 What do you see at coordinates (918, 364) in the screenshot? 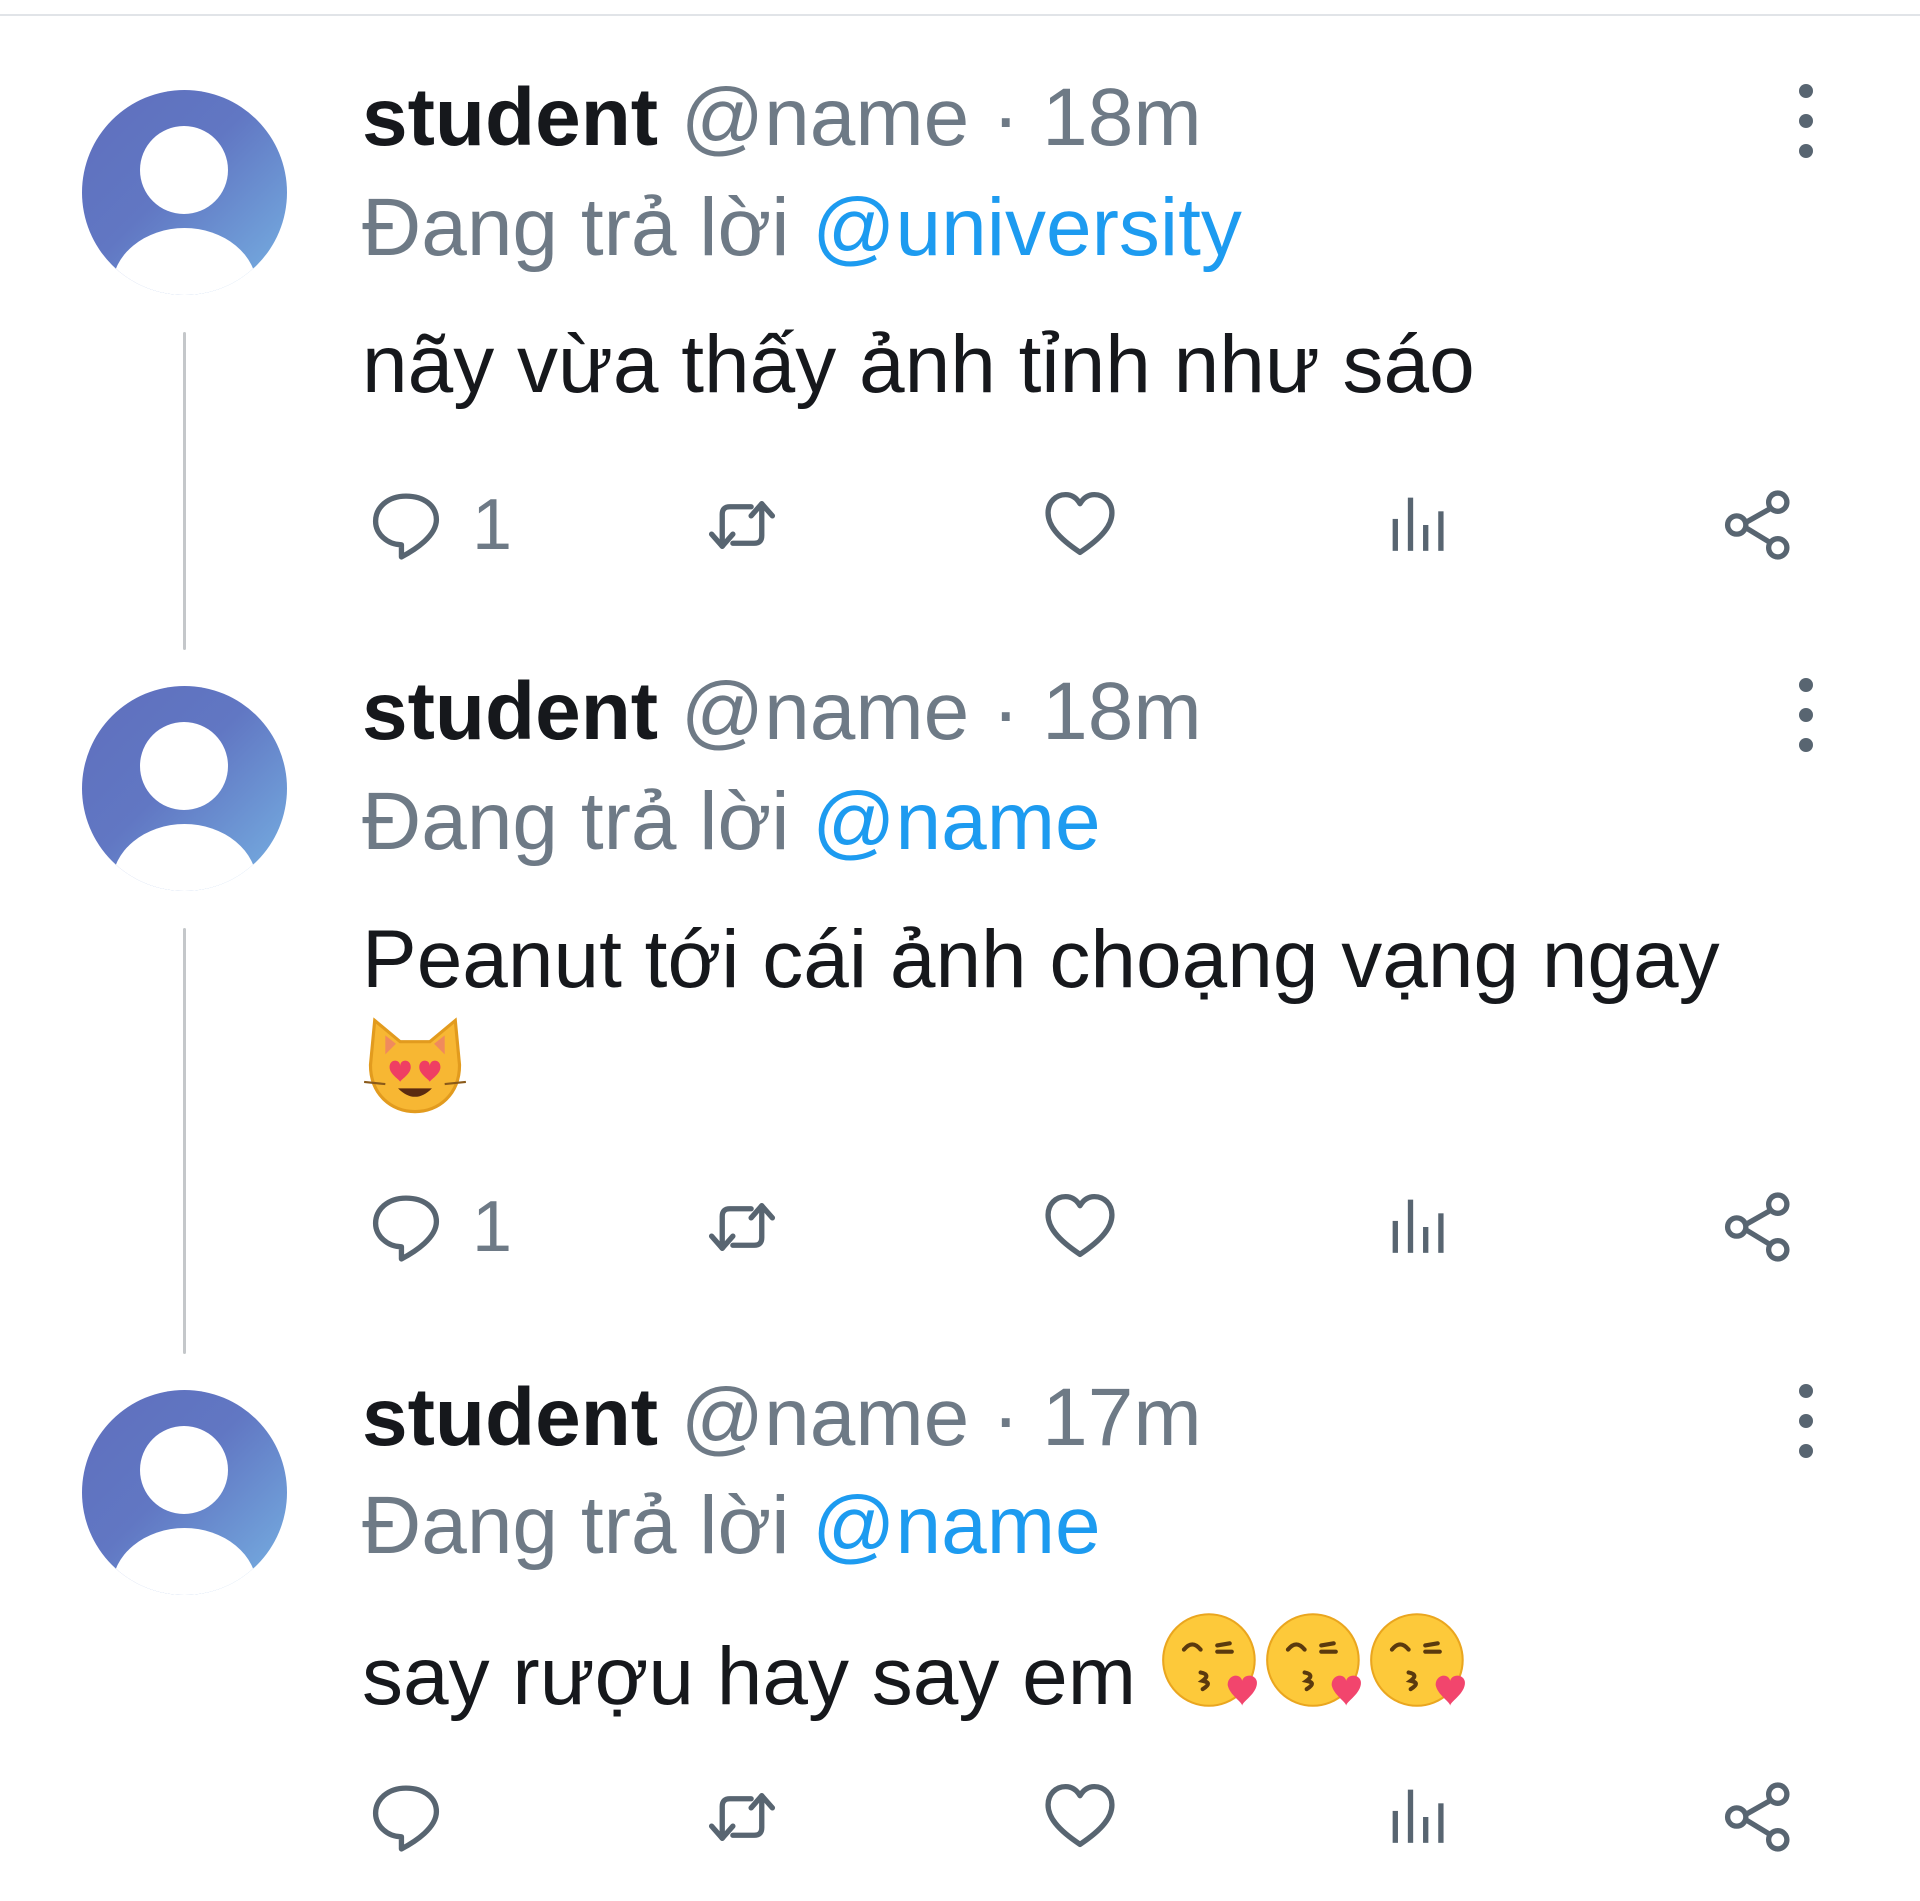
I see `tweet-text-content: nãy vừa thấy ảnh tỉnh như sáo` at bounding box center [918, 364].